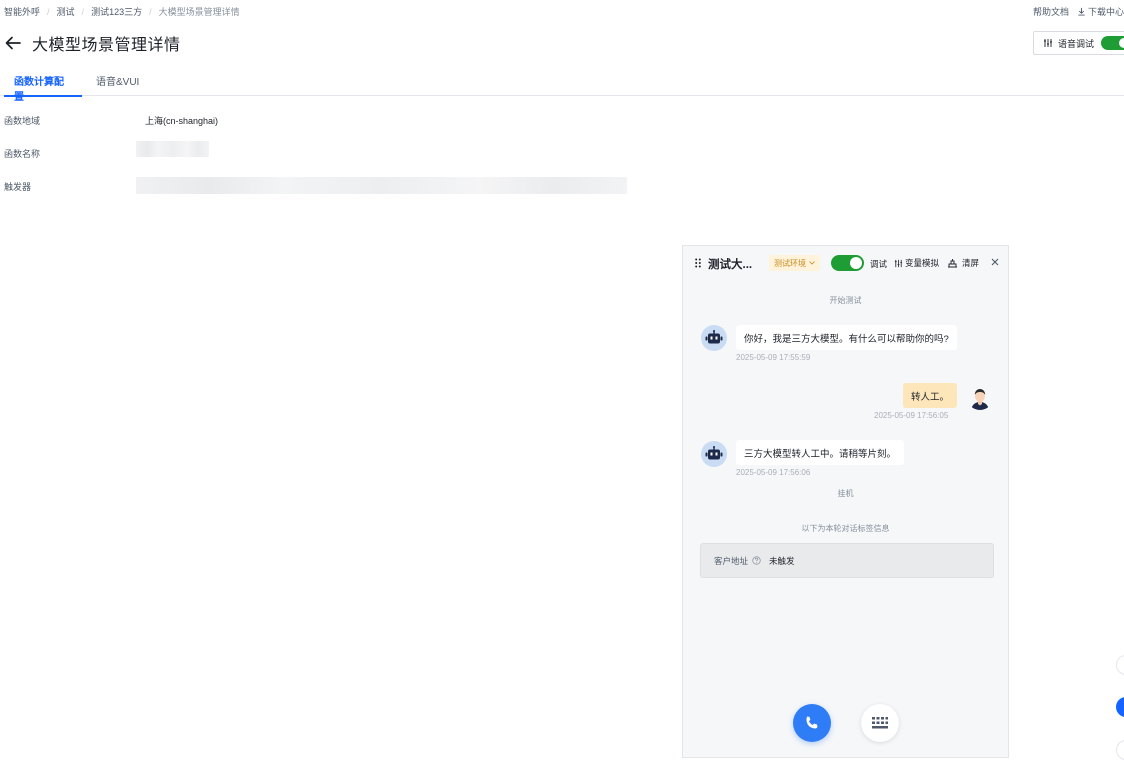 The image size is (1124, 774). I want to click on download-icon, so click(1081, 11).